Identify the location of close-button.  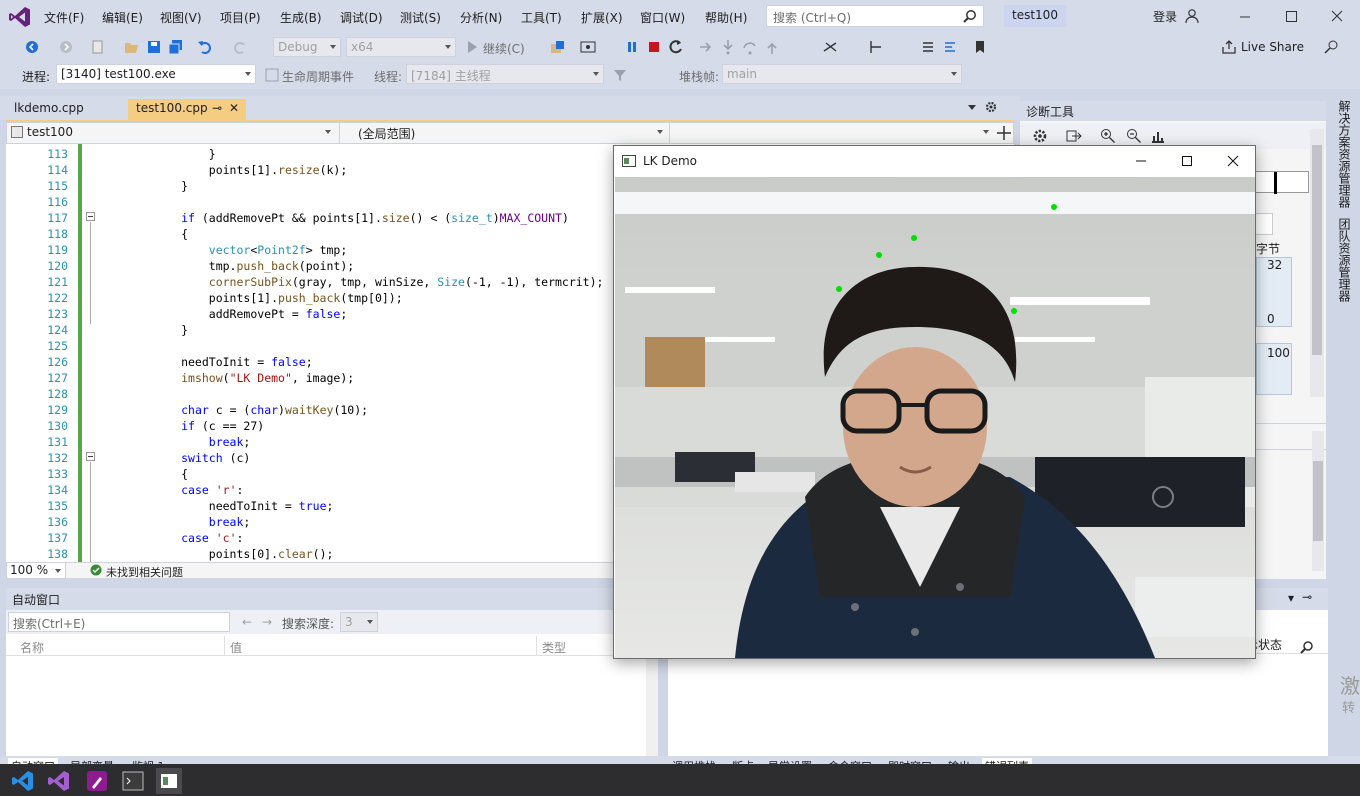
(1337, 16).